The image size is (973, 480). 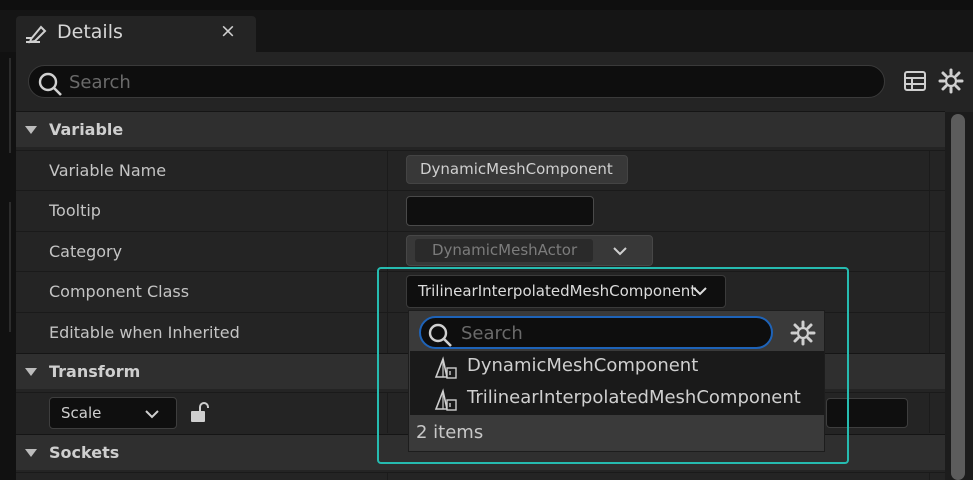 I want to click on unlock-icon, so click(x=199, y=414).